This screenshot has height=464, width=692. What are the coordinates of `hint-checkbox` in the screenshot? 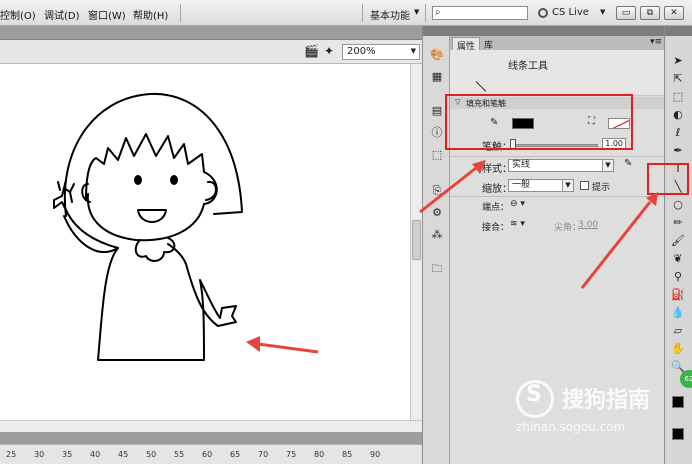 It's located at (584, 185).